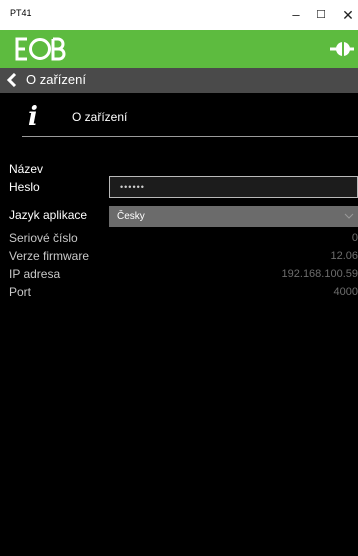 This screenshot has width=358, height=556. I want to click on section-title: O zařízení, so click(100, 117).